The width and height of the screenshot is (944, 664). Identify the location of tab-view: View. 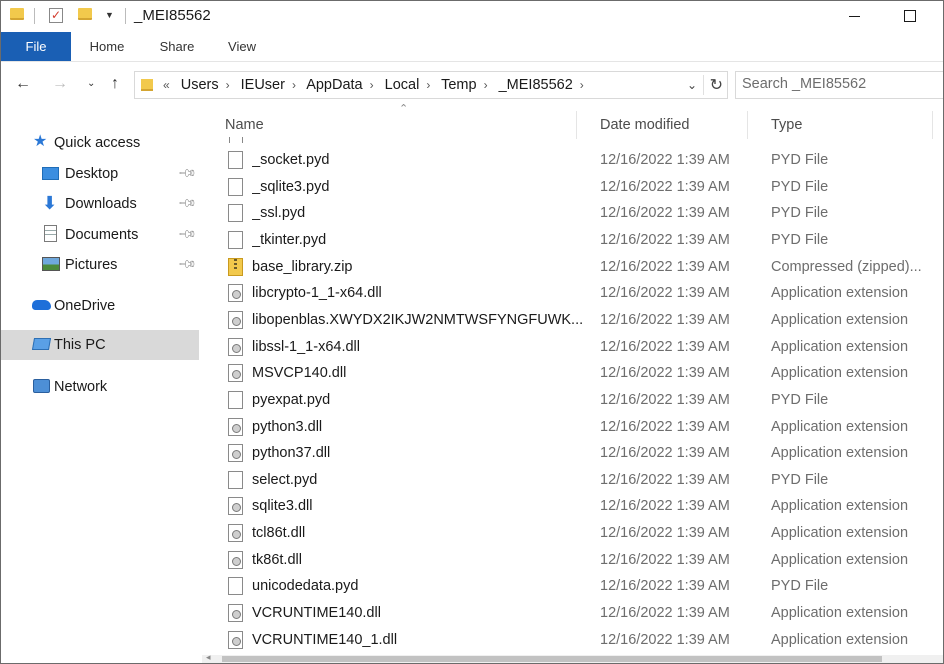
(242, 46).